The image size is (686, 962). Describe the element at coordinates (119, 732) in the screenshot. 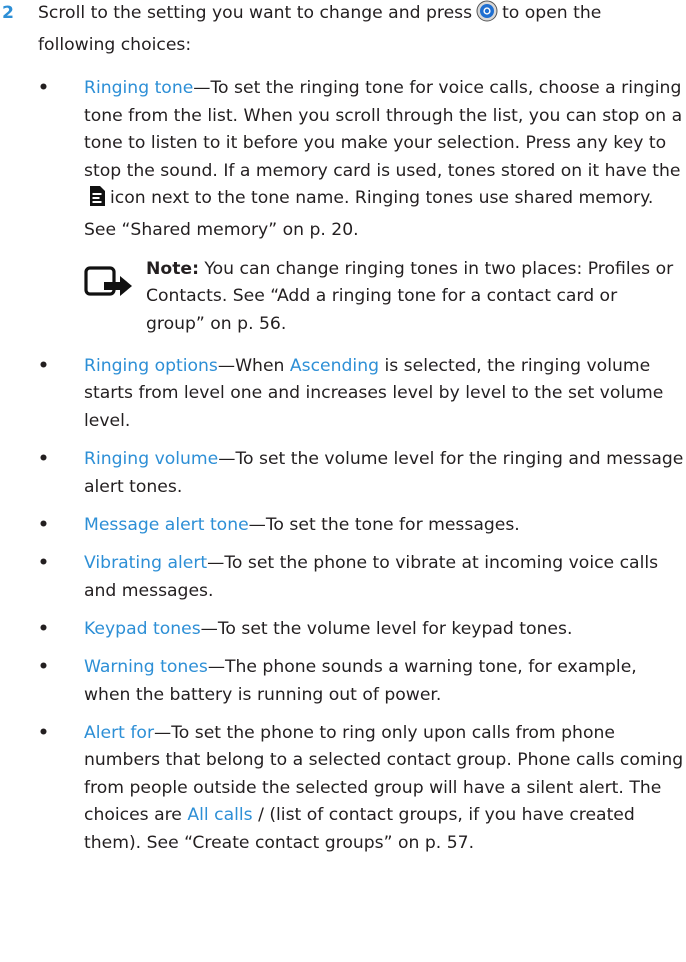

I see `term: Alert for` at that location.